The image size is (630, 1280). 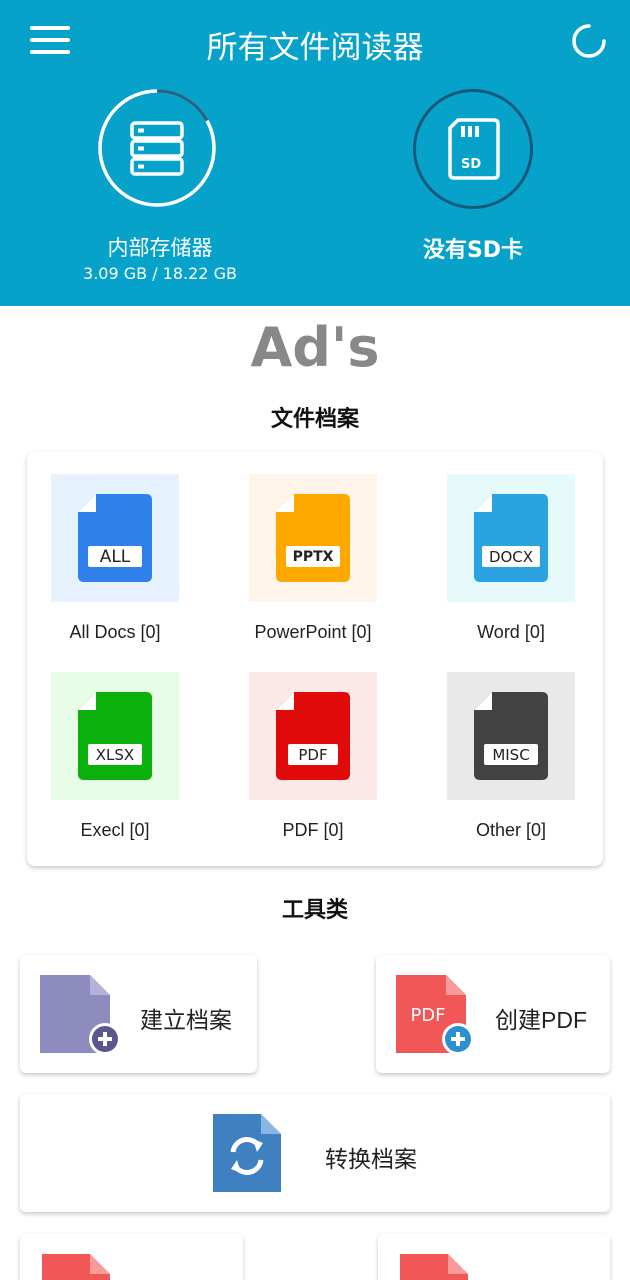 I want to click on create-file-icon, so click(x=80, y=1015).